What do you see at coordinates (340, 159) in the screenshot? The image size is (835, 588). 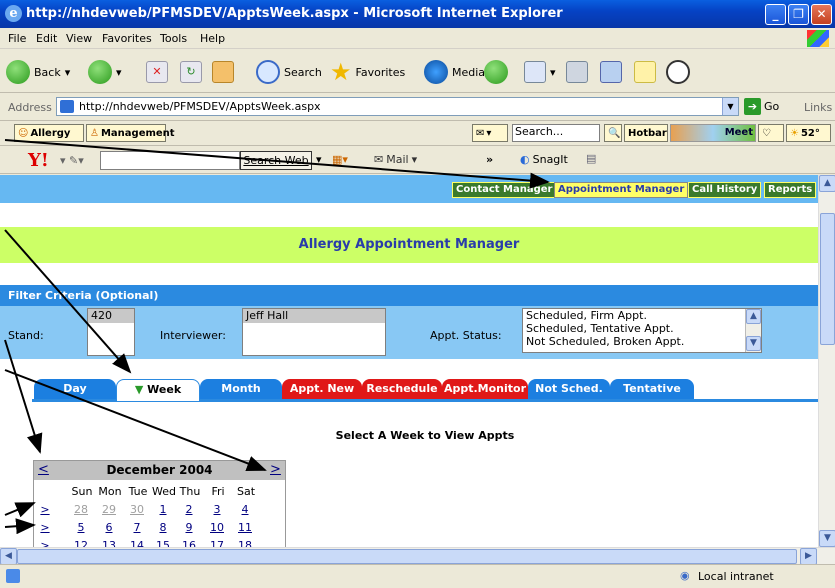 I see `yahoo-tools-icon: ▦▾` at bounding box center [340, 159].